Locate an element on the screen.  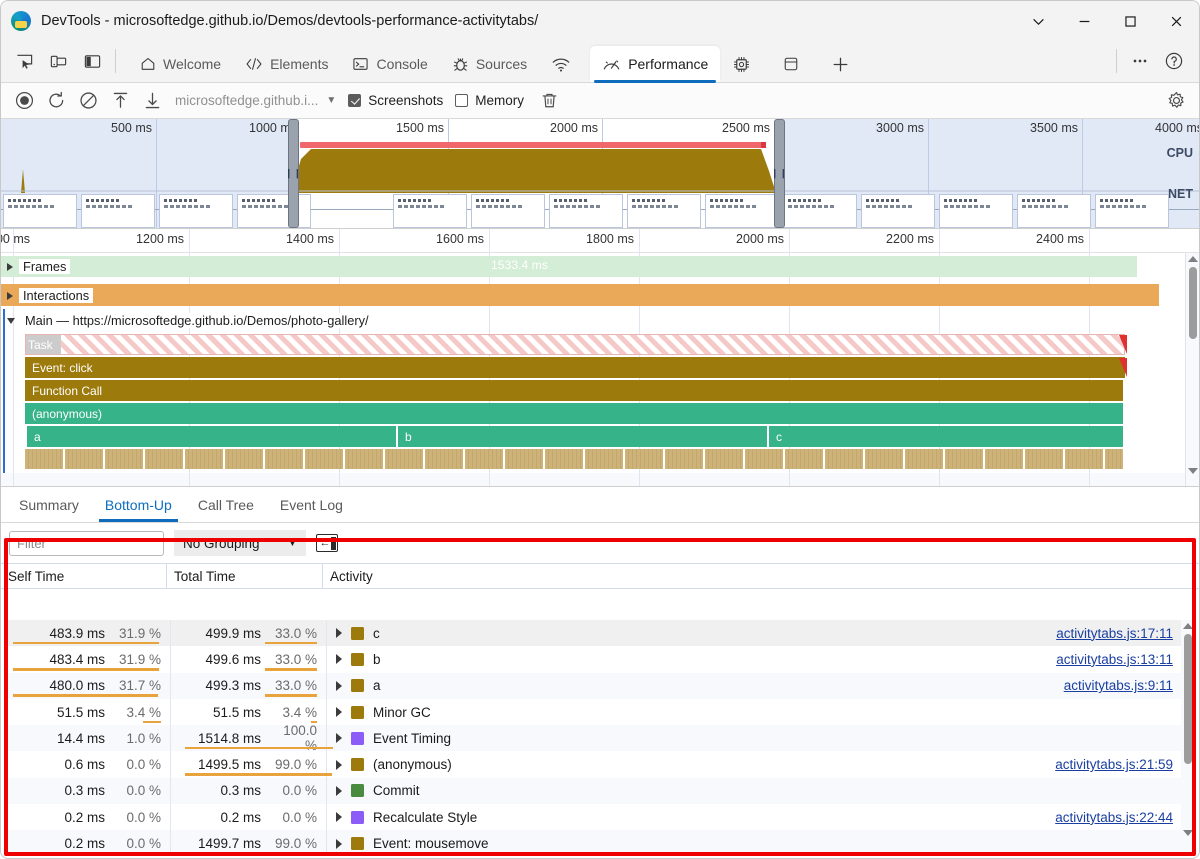
flame-bar-function-call: Function Call is located at coordinates (574, 390).